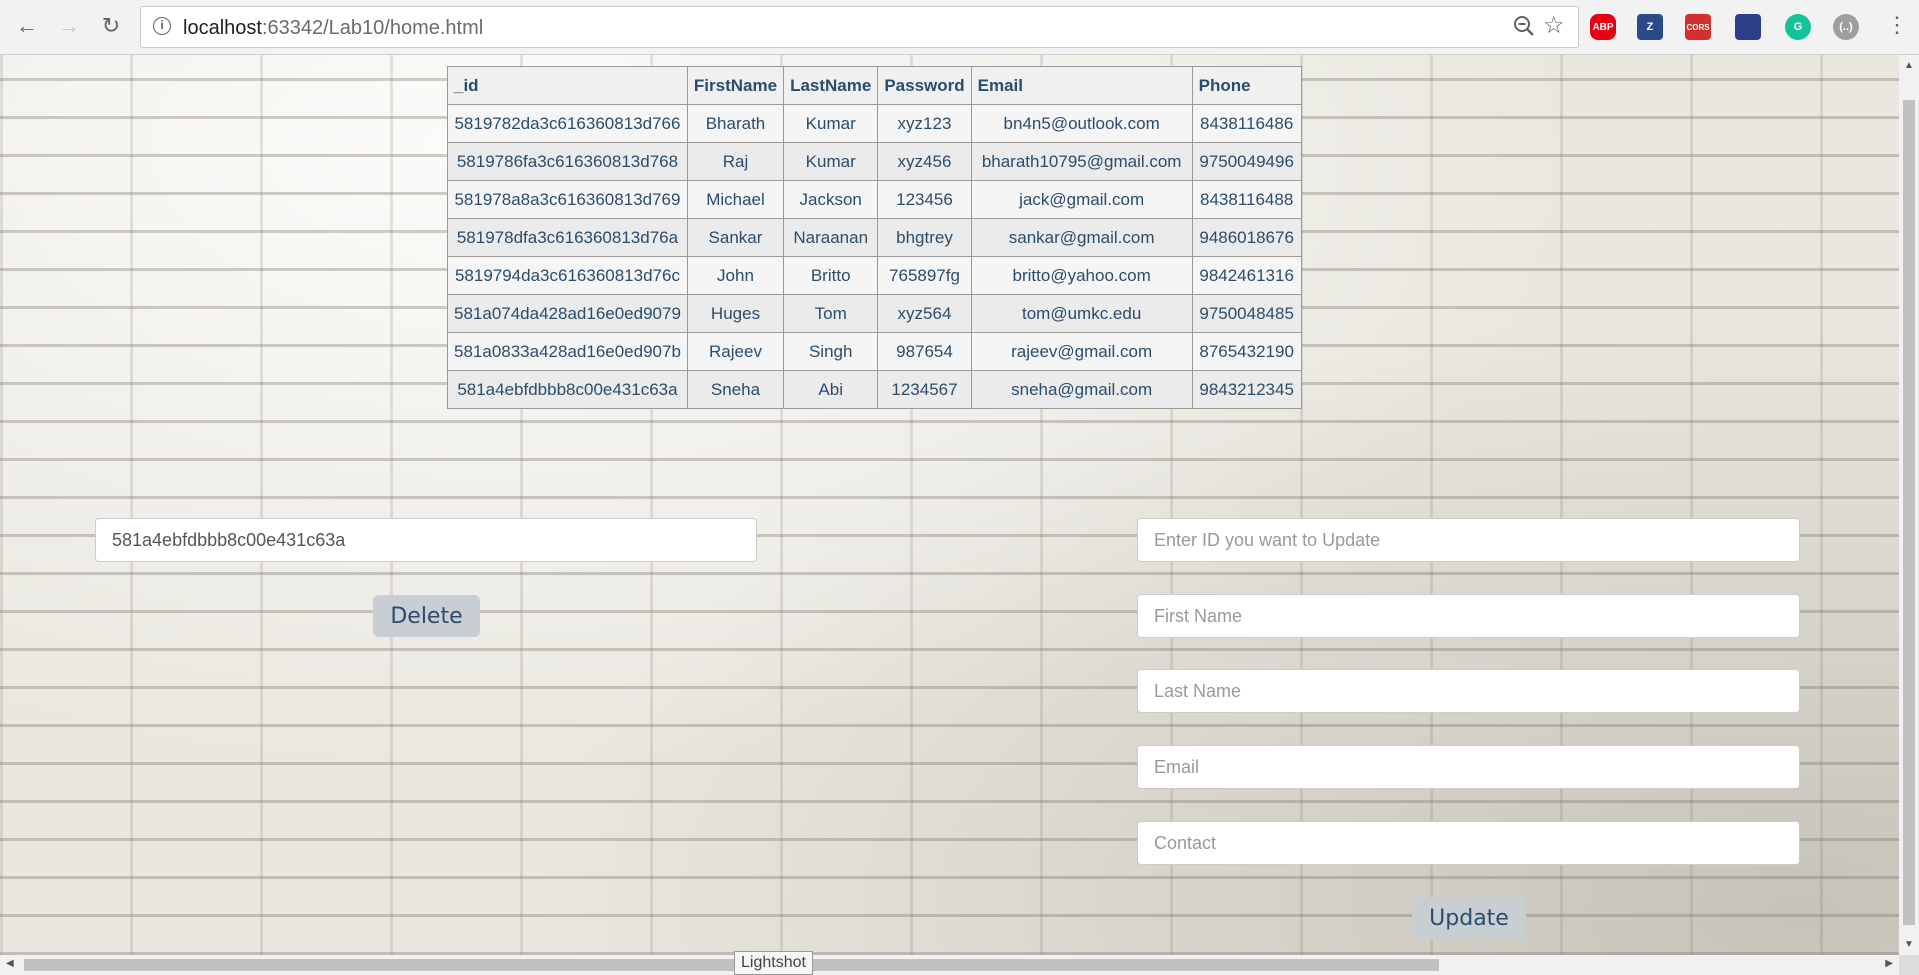  What do you see at coordinates (567, 85) in the screenshot?
I see `column-header: _id` at bounding box center [567, 85].